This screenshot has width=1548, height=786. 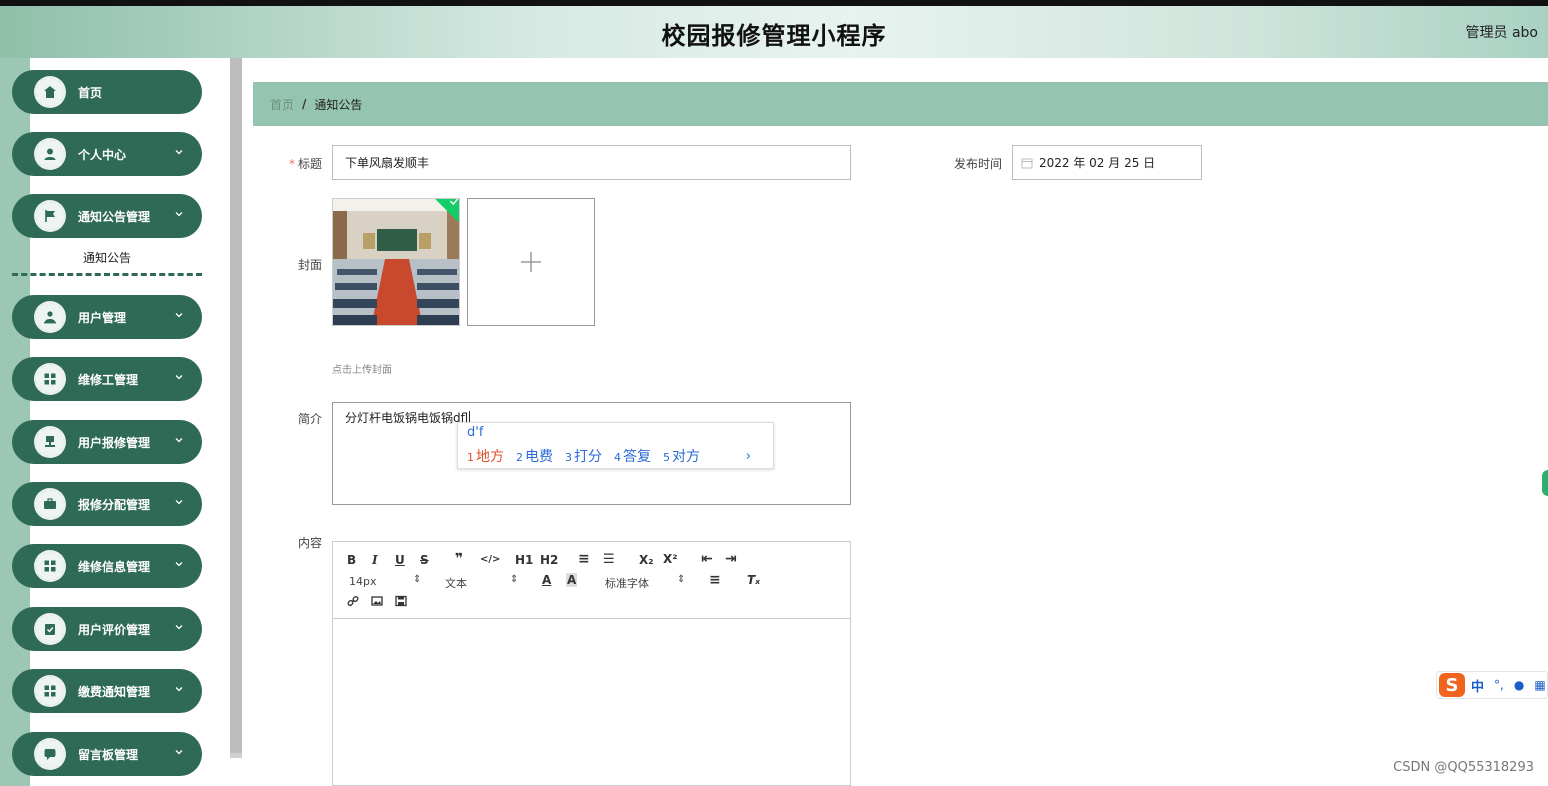 I want to click on font-family-select: 标准字体, so click(x=627, y=583).